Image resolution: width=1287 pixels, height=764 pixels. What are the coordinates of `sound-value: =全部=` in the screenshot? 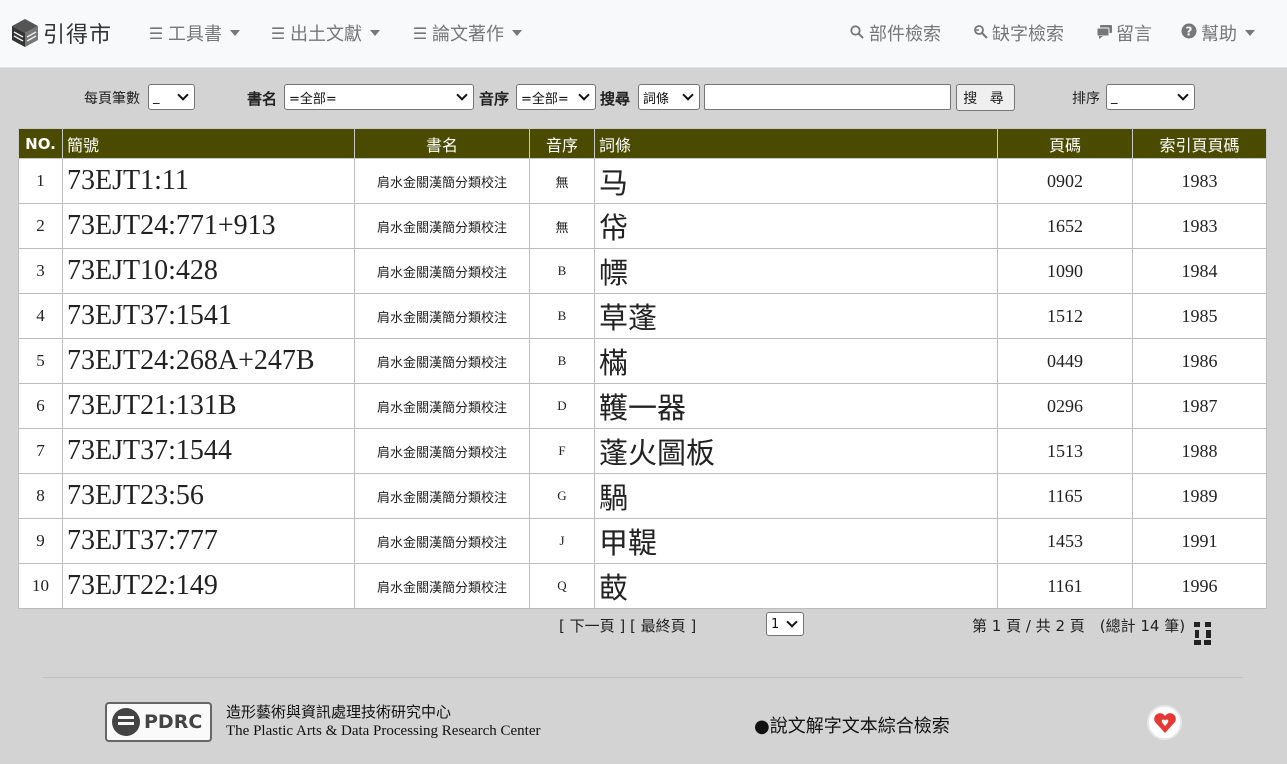 It's located at (545, 99).